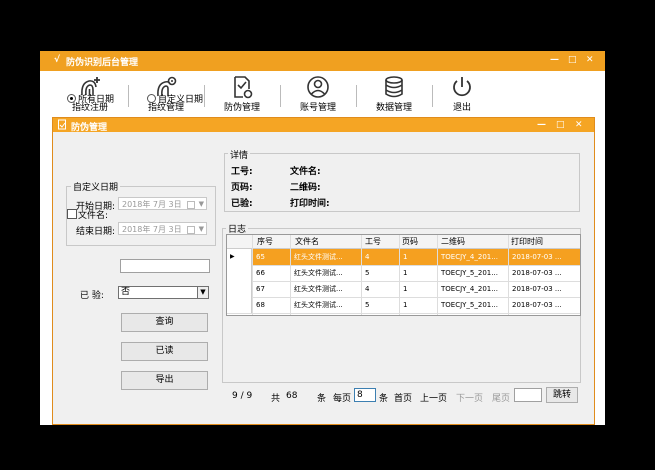 Image resolution: width=655 pixels, height=470 pixels. What do you see at coordinates (181, 100) in the screenshot?
I see `radio-custom-date-label: 自定义日期` at bounding box center [181, 100].